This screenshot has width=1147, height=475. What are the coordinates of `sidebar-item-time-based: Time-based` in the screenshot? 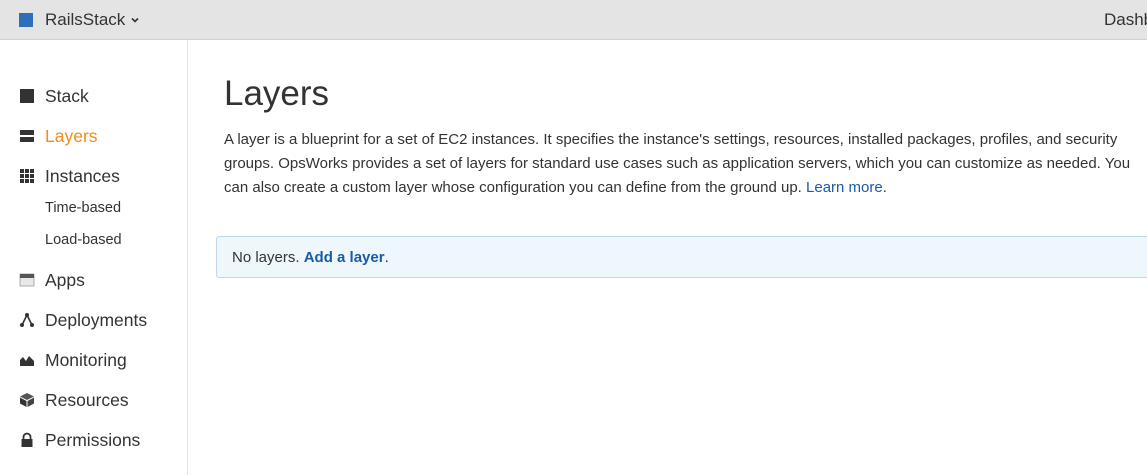 It's located at (83, 208).